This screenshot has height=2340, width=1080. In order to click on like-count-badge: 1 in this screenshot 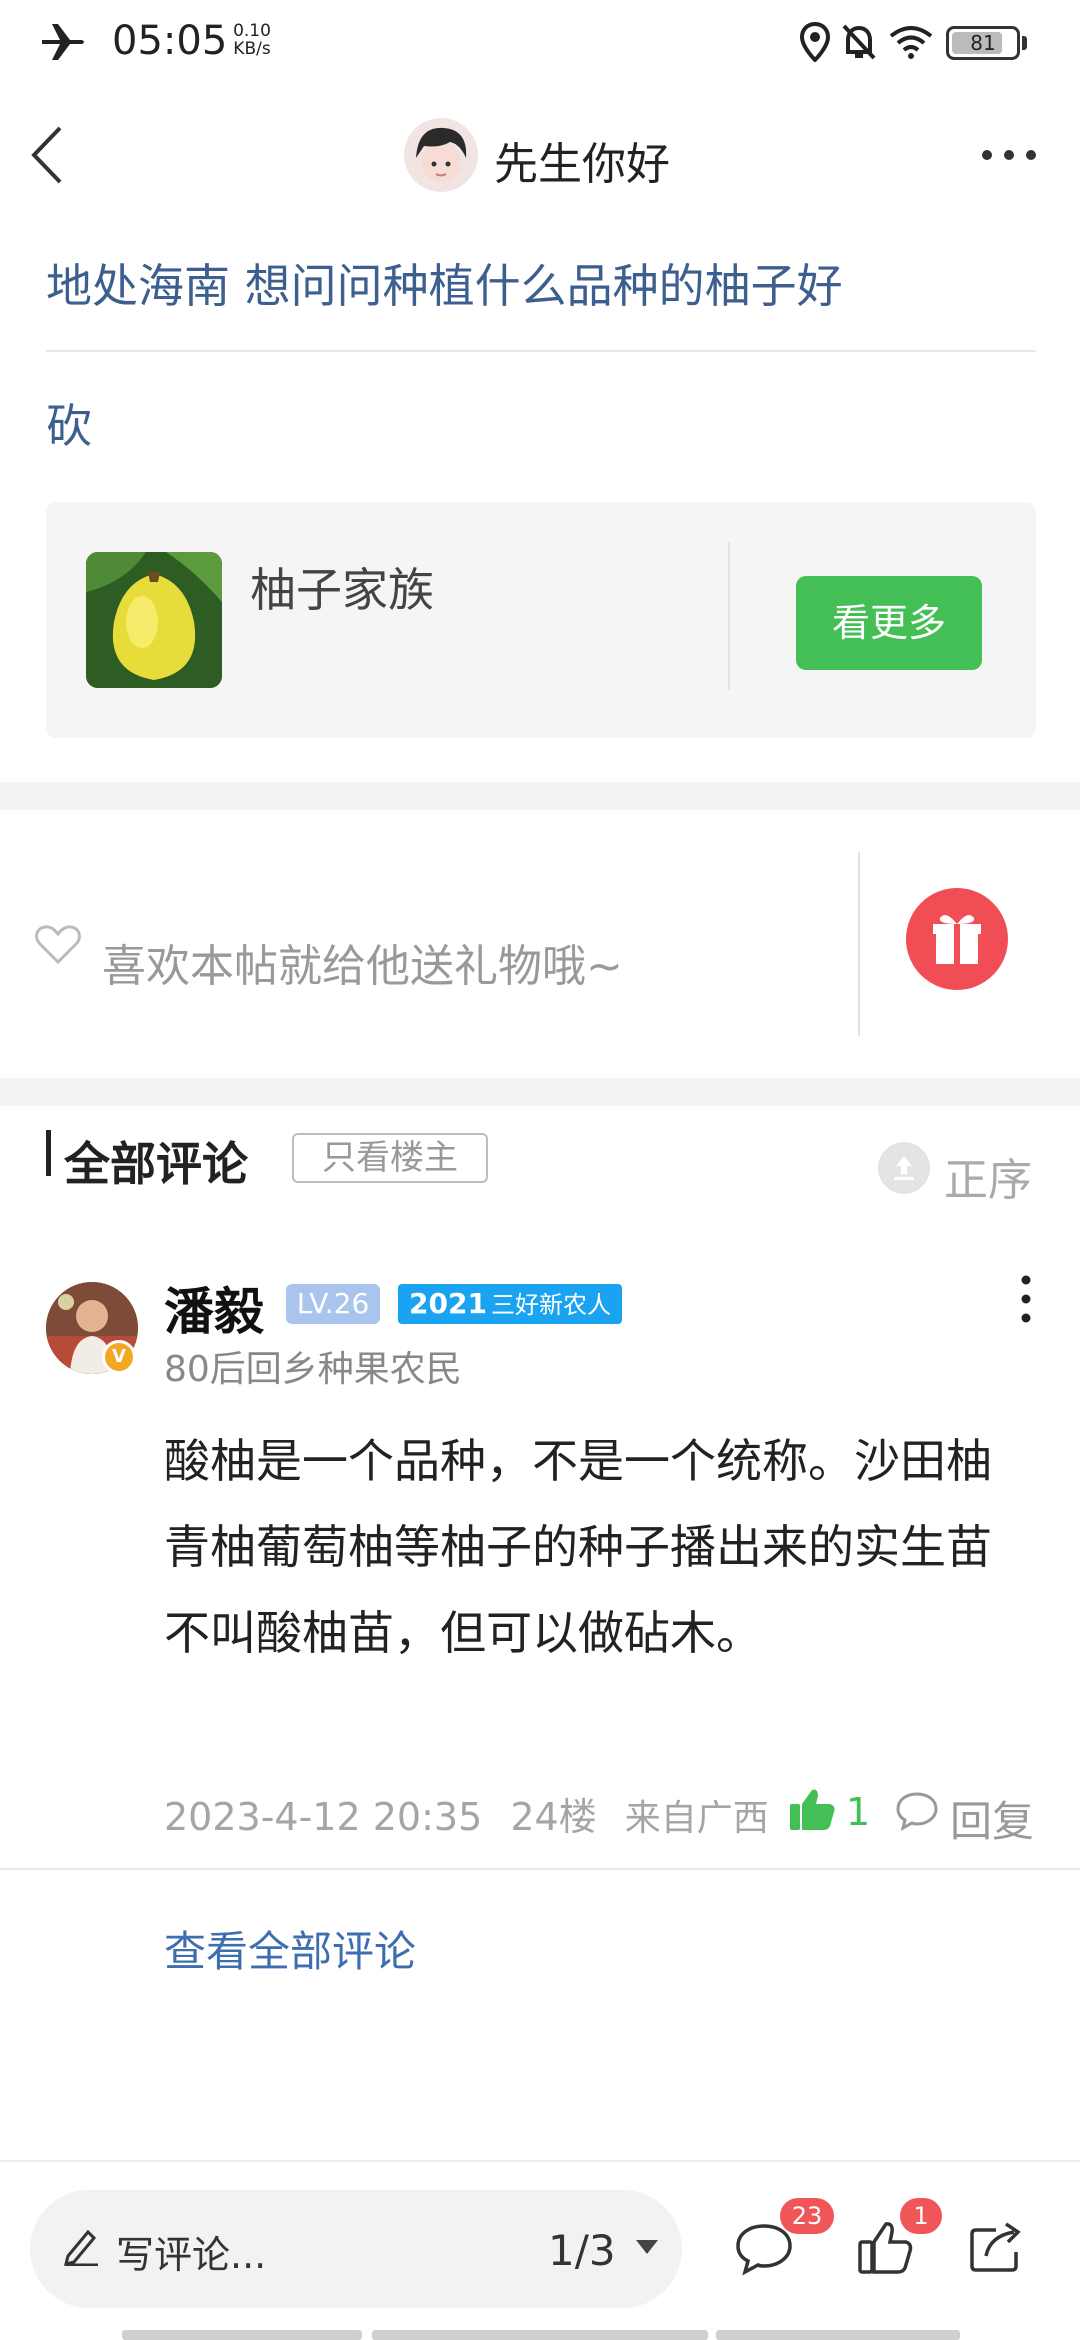, I will do `click(921, 2216)`.